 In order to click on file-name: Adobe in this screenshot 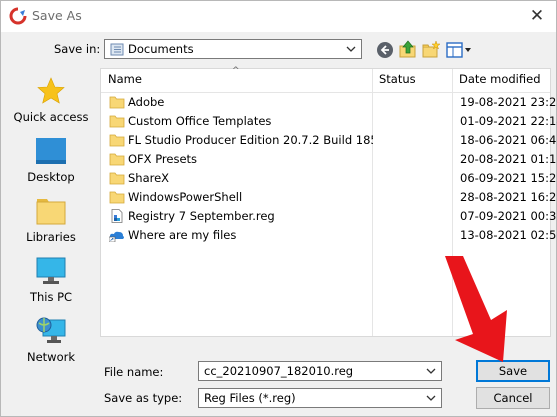, I will do `click(146, 102)`.